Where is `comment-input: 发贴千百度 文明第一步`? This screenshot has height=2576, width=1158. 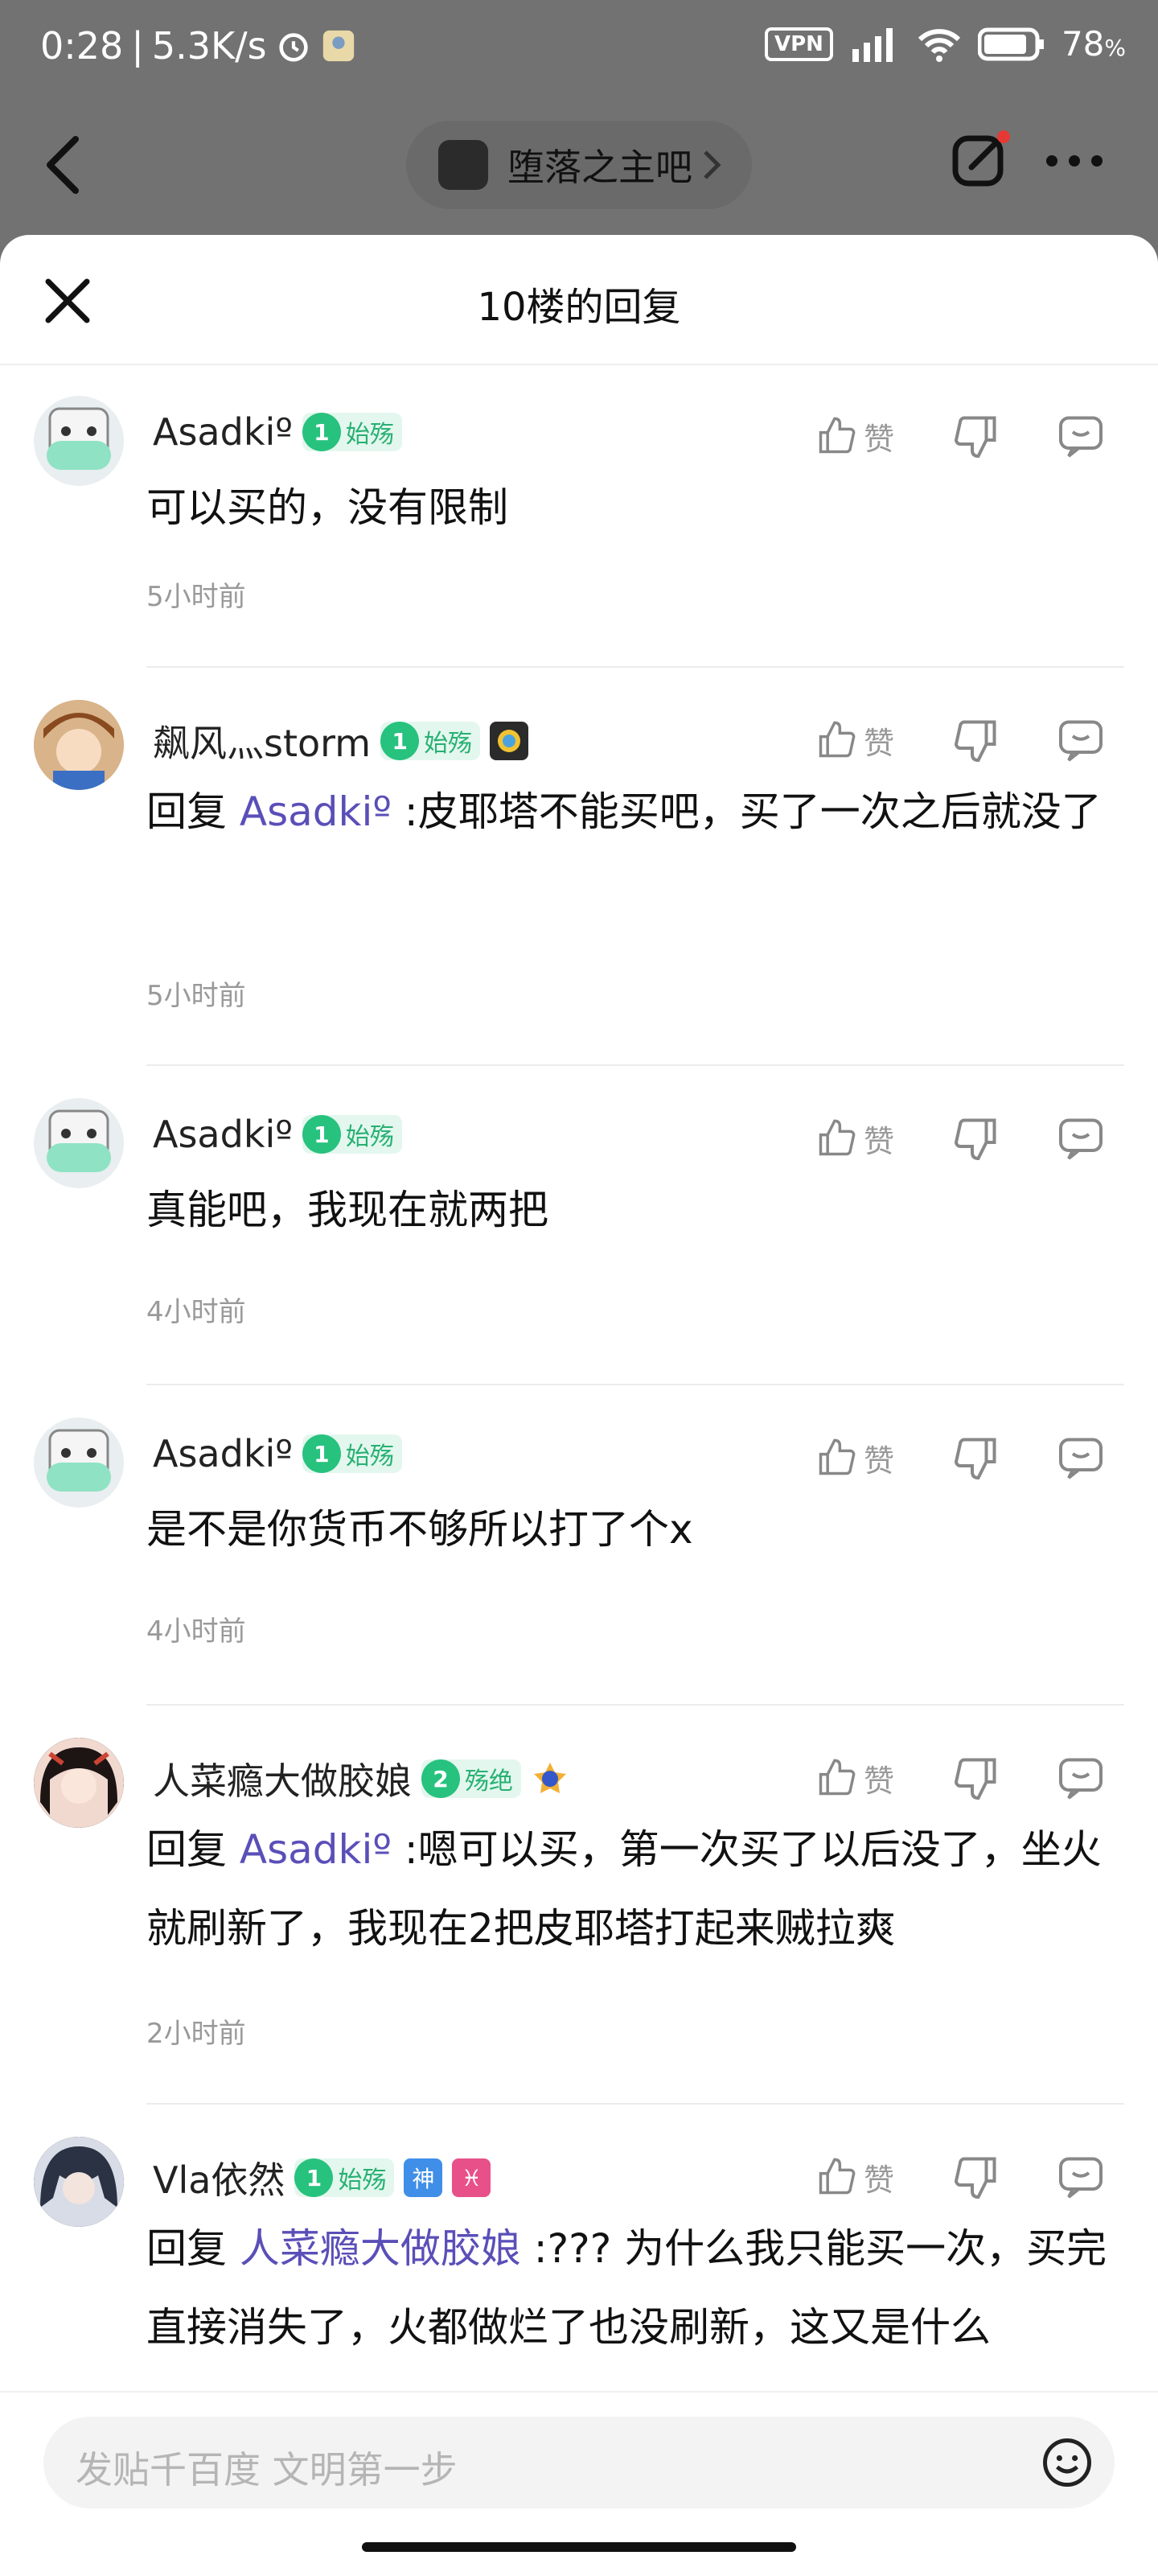
comment-input: 发贴千百度 文明第一步 is located at coordinates (579, 2462).